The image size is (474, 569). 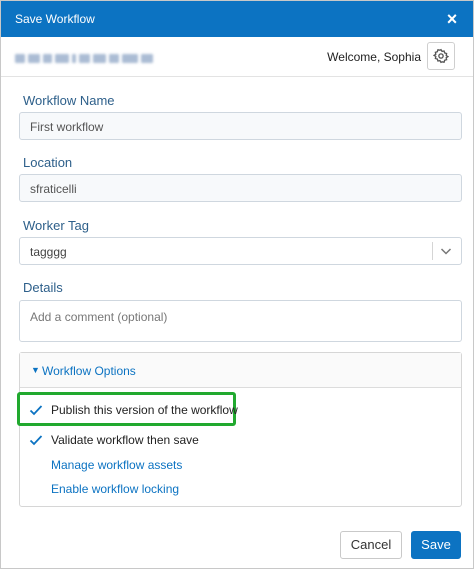 I want to click on dialog-title: Save Workflow, so click(x=55, y=19).